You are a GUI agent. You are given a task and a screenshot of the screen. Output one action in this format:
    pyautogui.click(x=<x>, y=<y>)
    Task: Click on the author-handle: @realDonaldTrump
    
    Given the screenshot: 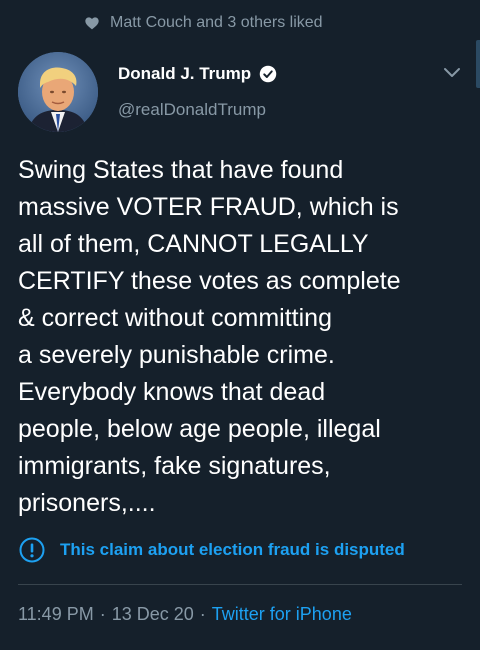 What is the action you would take?
    pyautogui.click(x=192, y=110)
    